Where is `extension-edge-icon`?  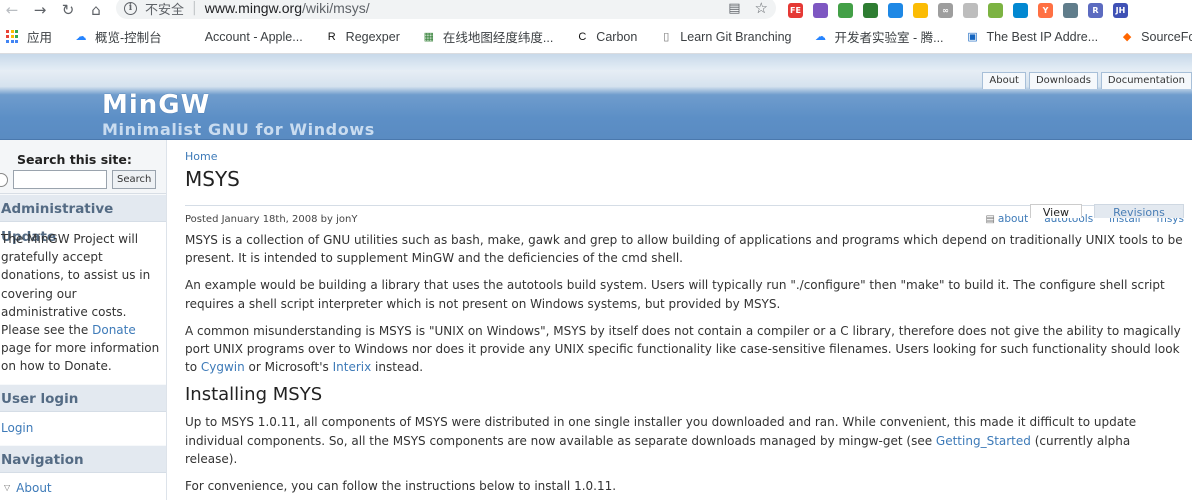 extension-edge-icon is located at coordinates (1020, 10).